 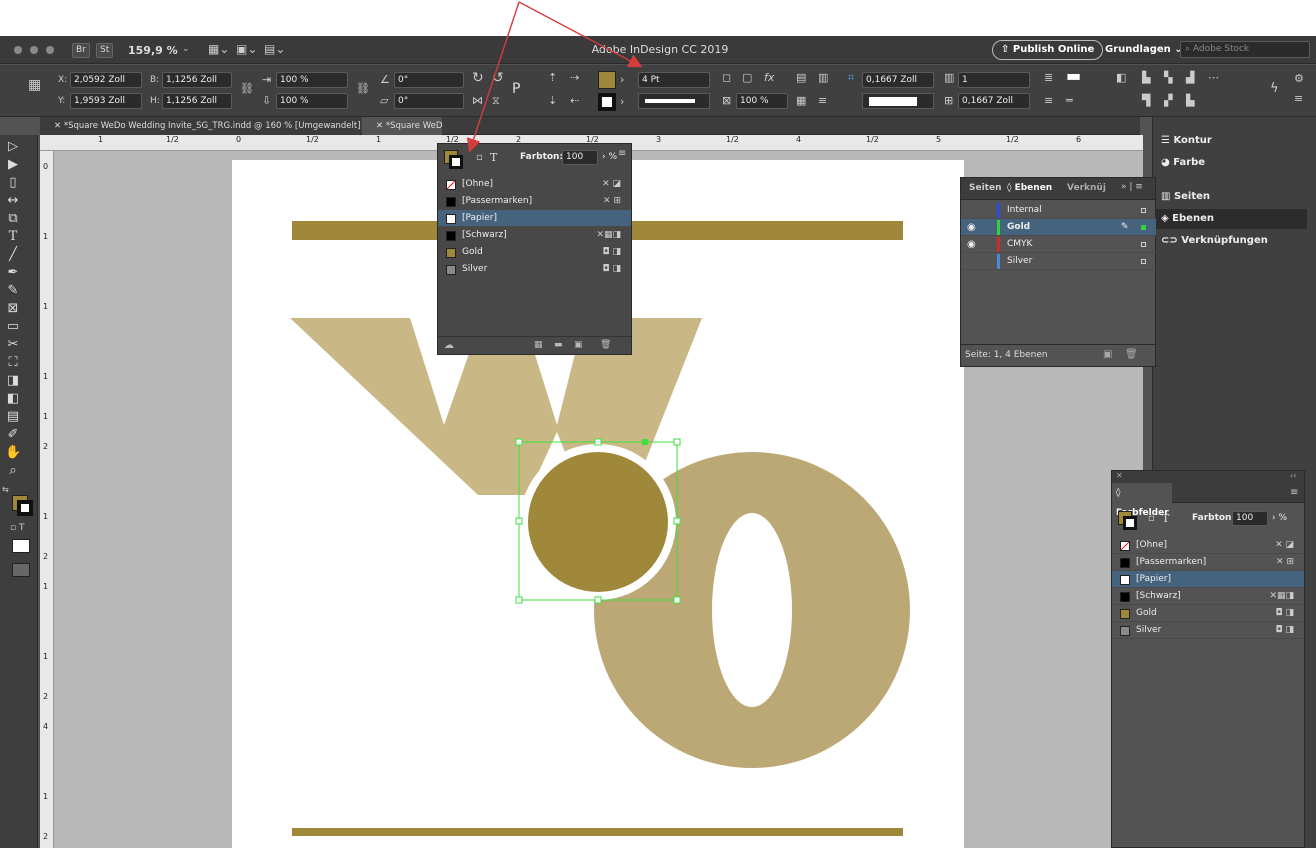 What do you see at coordinates (105, 50) in the screenshot?
I see `stock-button: St` at bounding box center [105, 50].